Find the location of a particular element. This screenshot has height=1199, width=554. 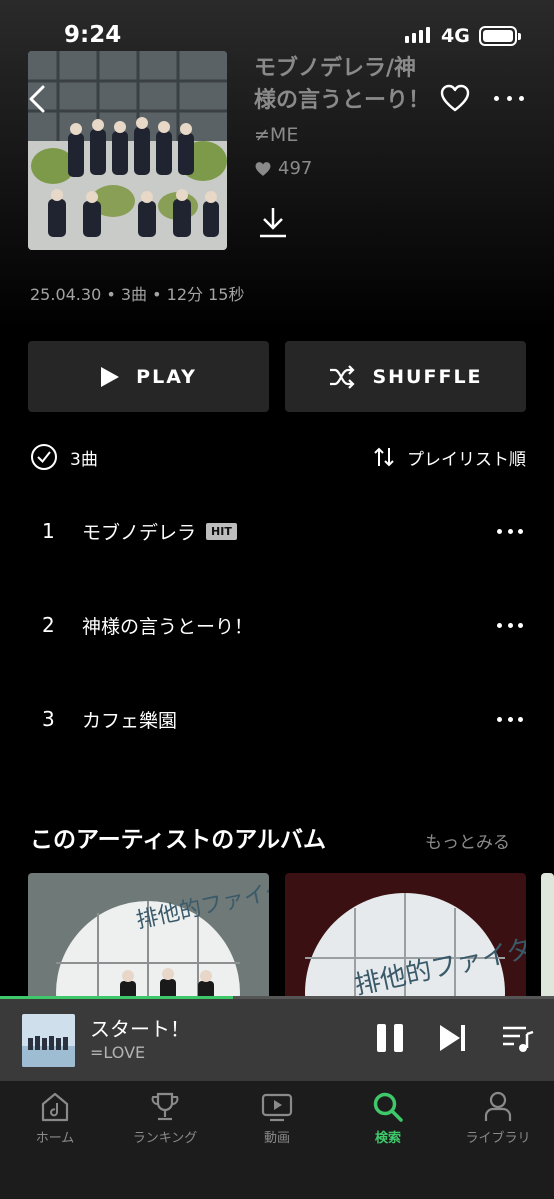

back-button is located at coordinates (37, 99).